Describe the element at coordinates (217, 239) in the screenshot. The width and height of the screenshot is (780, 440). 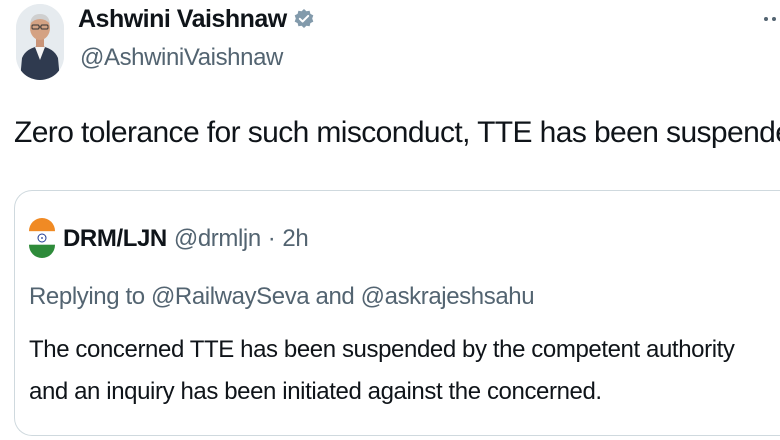
I see `quoted-handle: @drmljn` at that location.